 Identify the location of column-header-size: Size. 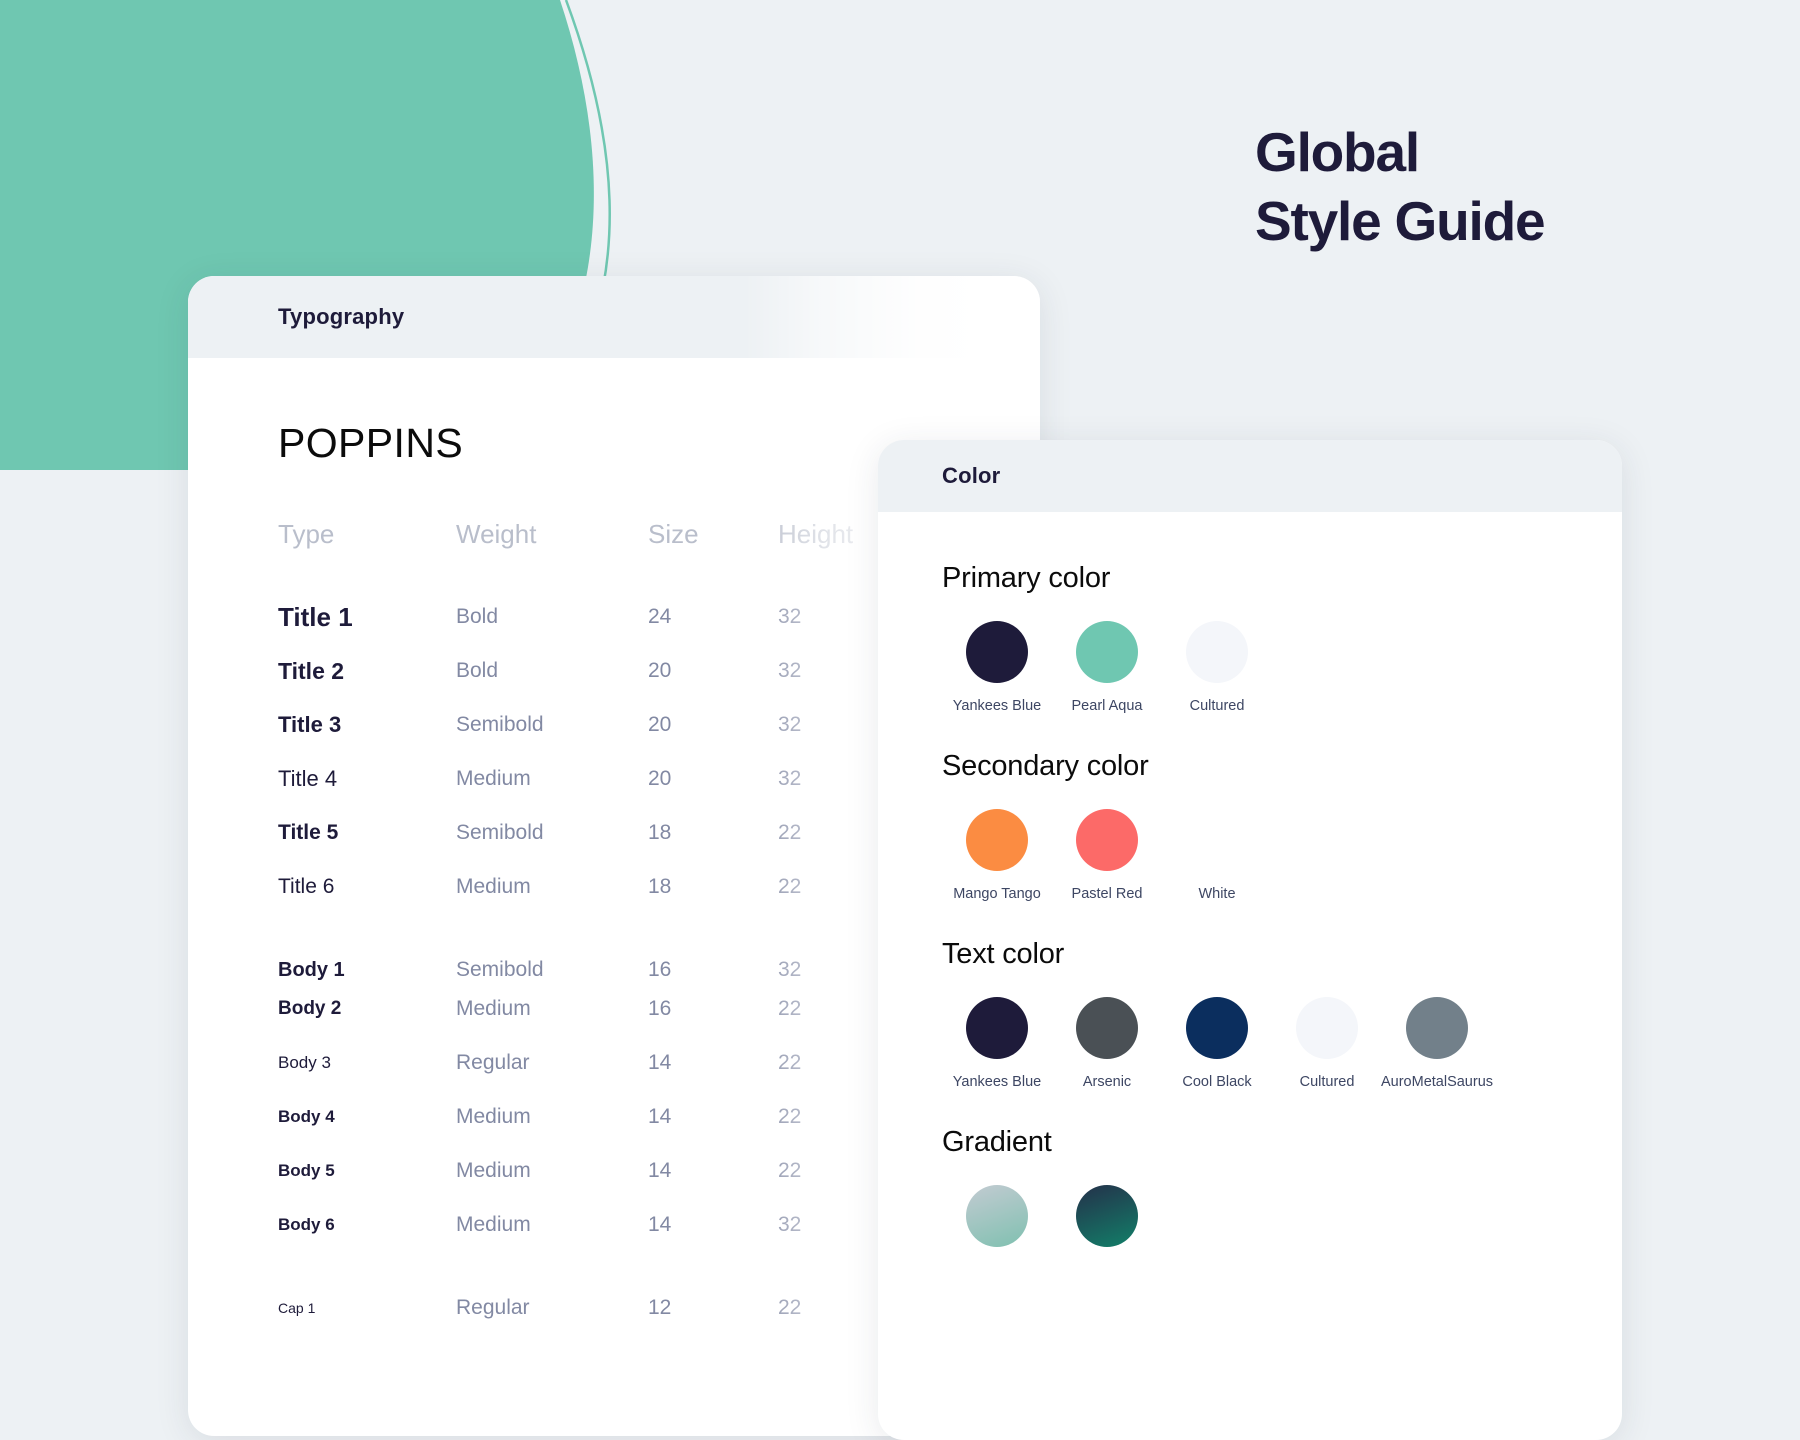
(673, 534).